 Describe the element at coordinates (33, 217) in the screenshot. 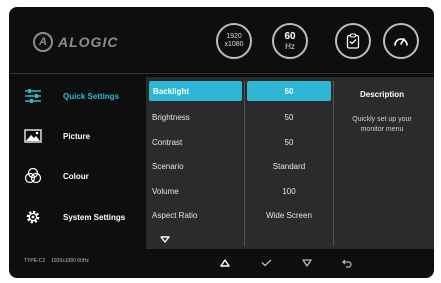

I see `gear-icon` at that location.